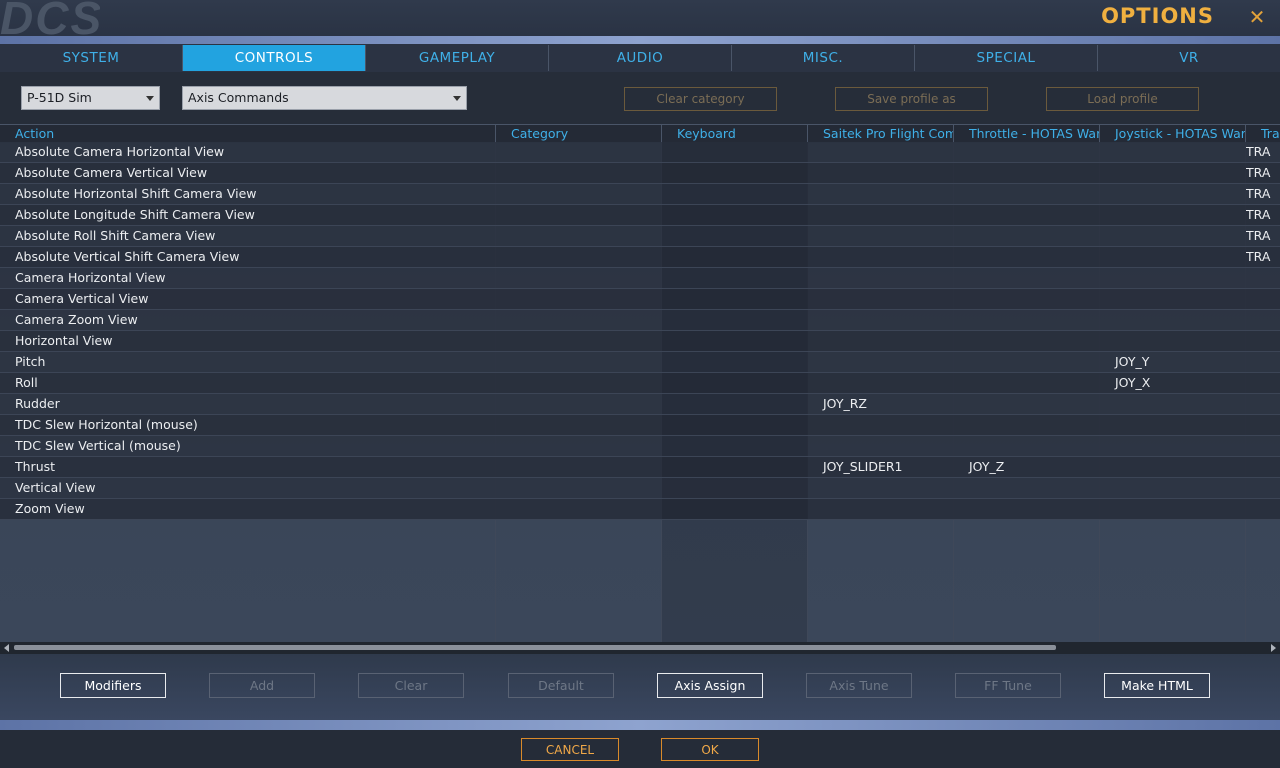  I want to click on aircraft-select: P-51D Sim, so click(90, 98).